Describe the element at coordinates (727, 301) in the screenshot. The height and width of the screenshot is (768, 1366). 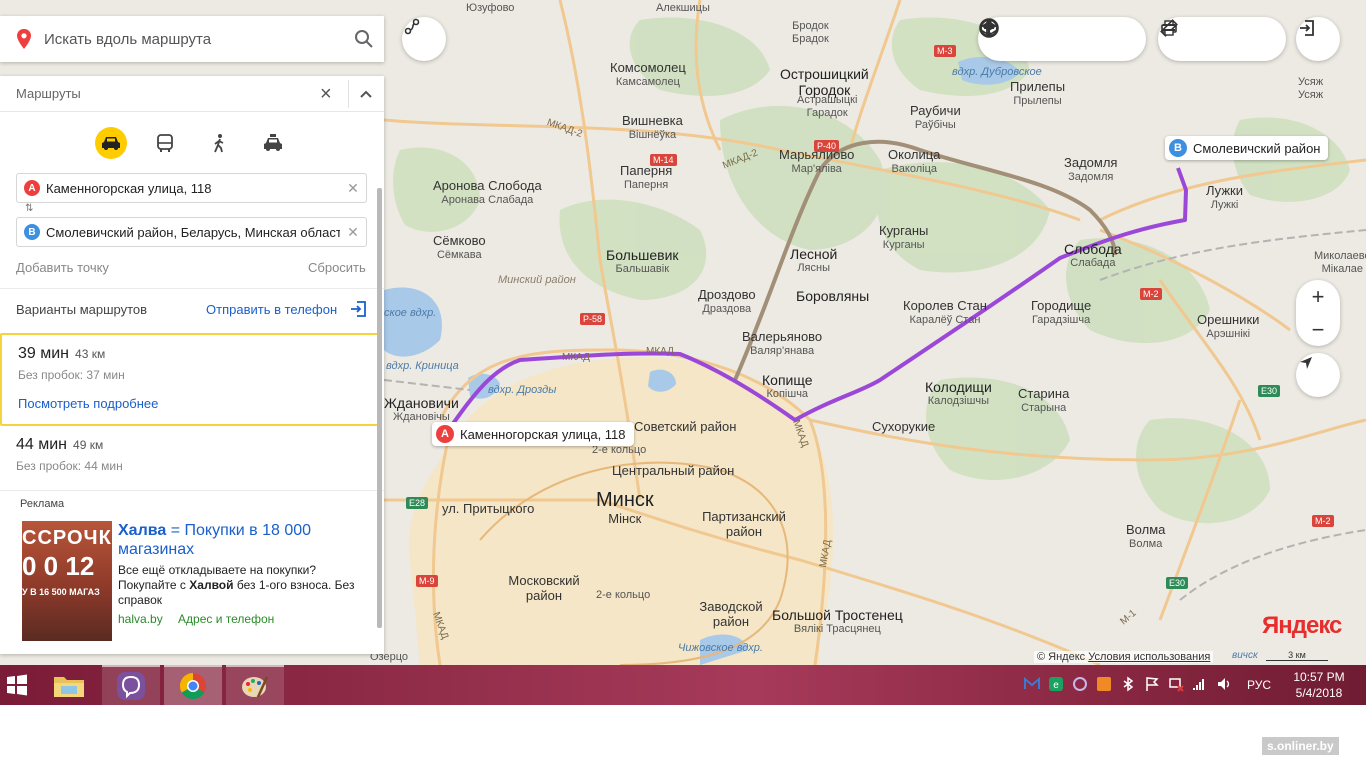
I see `place-label: Дроздово Драздова` at that location.